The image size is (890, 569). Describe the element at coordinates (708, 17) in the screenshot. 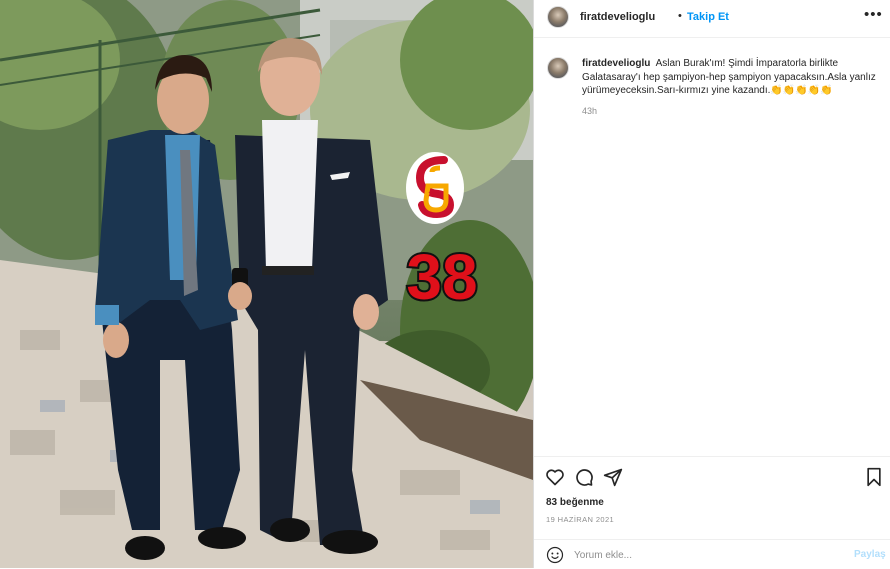

I see `follow-button: Takip Et` at that location.